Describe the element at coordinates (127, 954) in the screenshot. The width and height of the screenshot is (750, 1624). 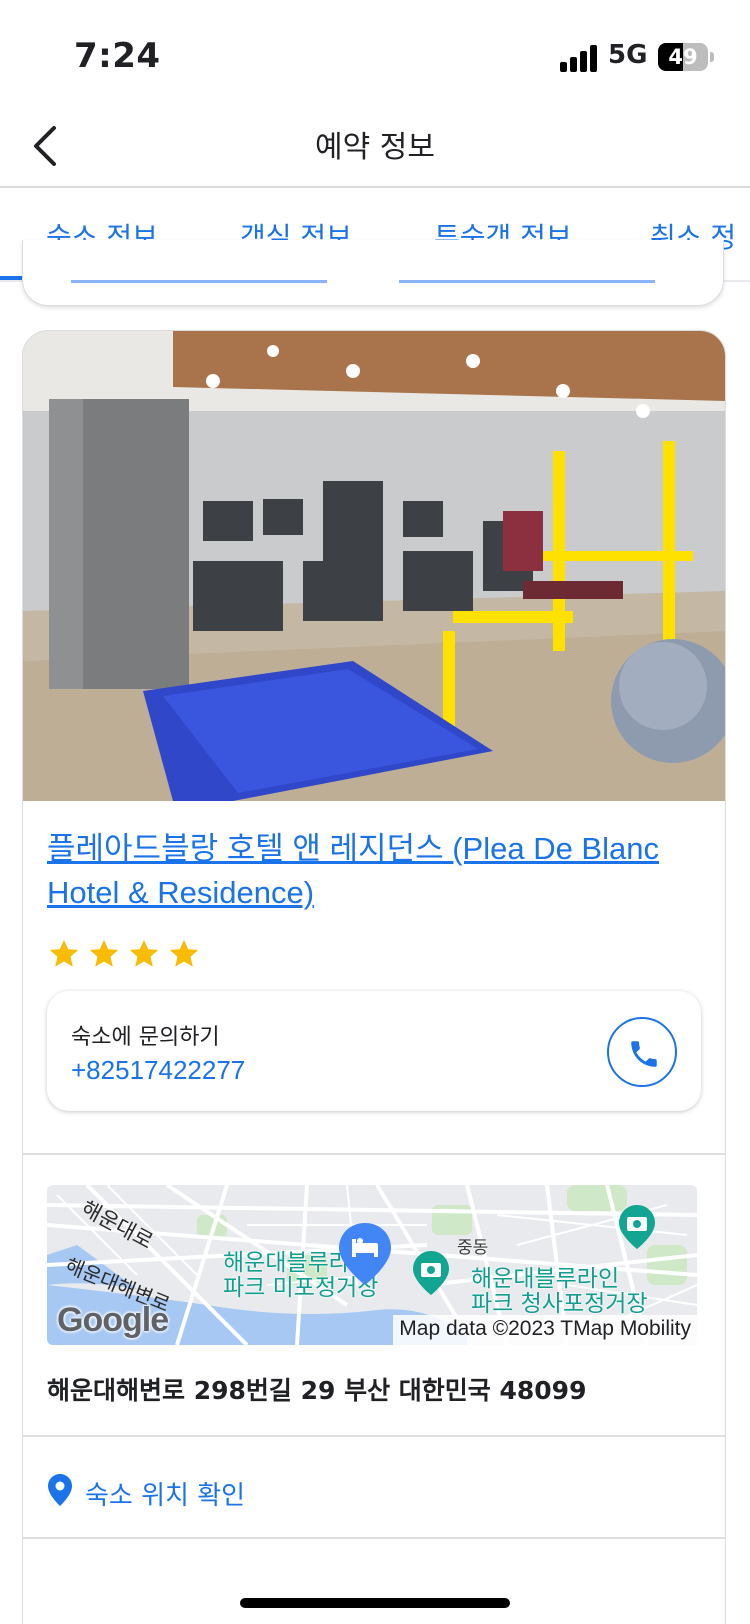
I see `star-rating` at that location.